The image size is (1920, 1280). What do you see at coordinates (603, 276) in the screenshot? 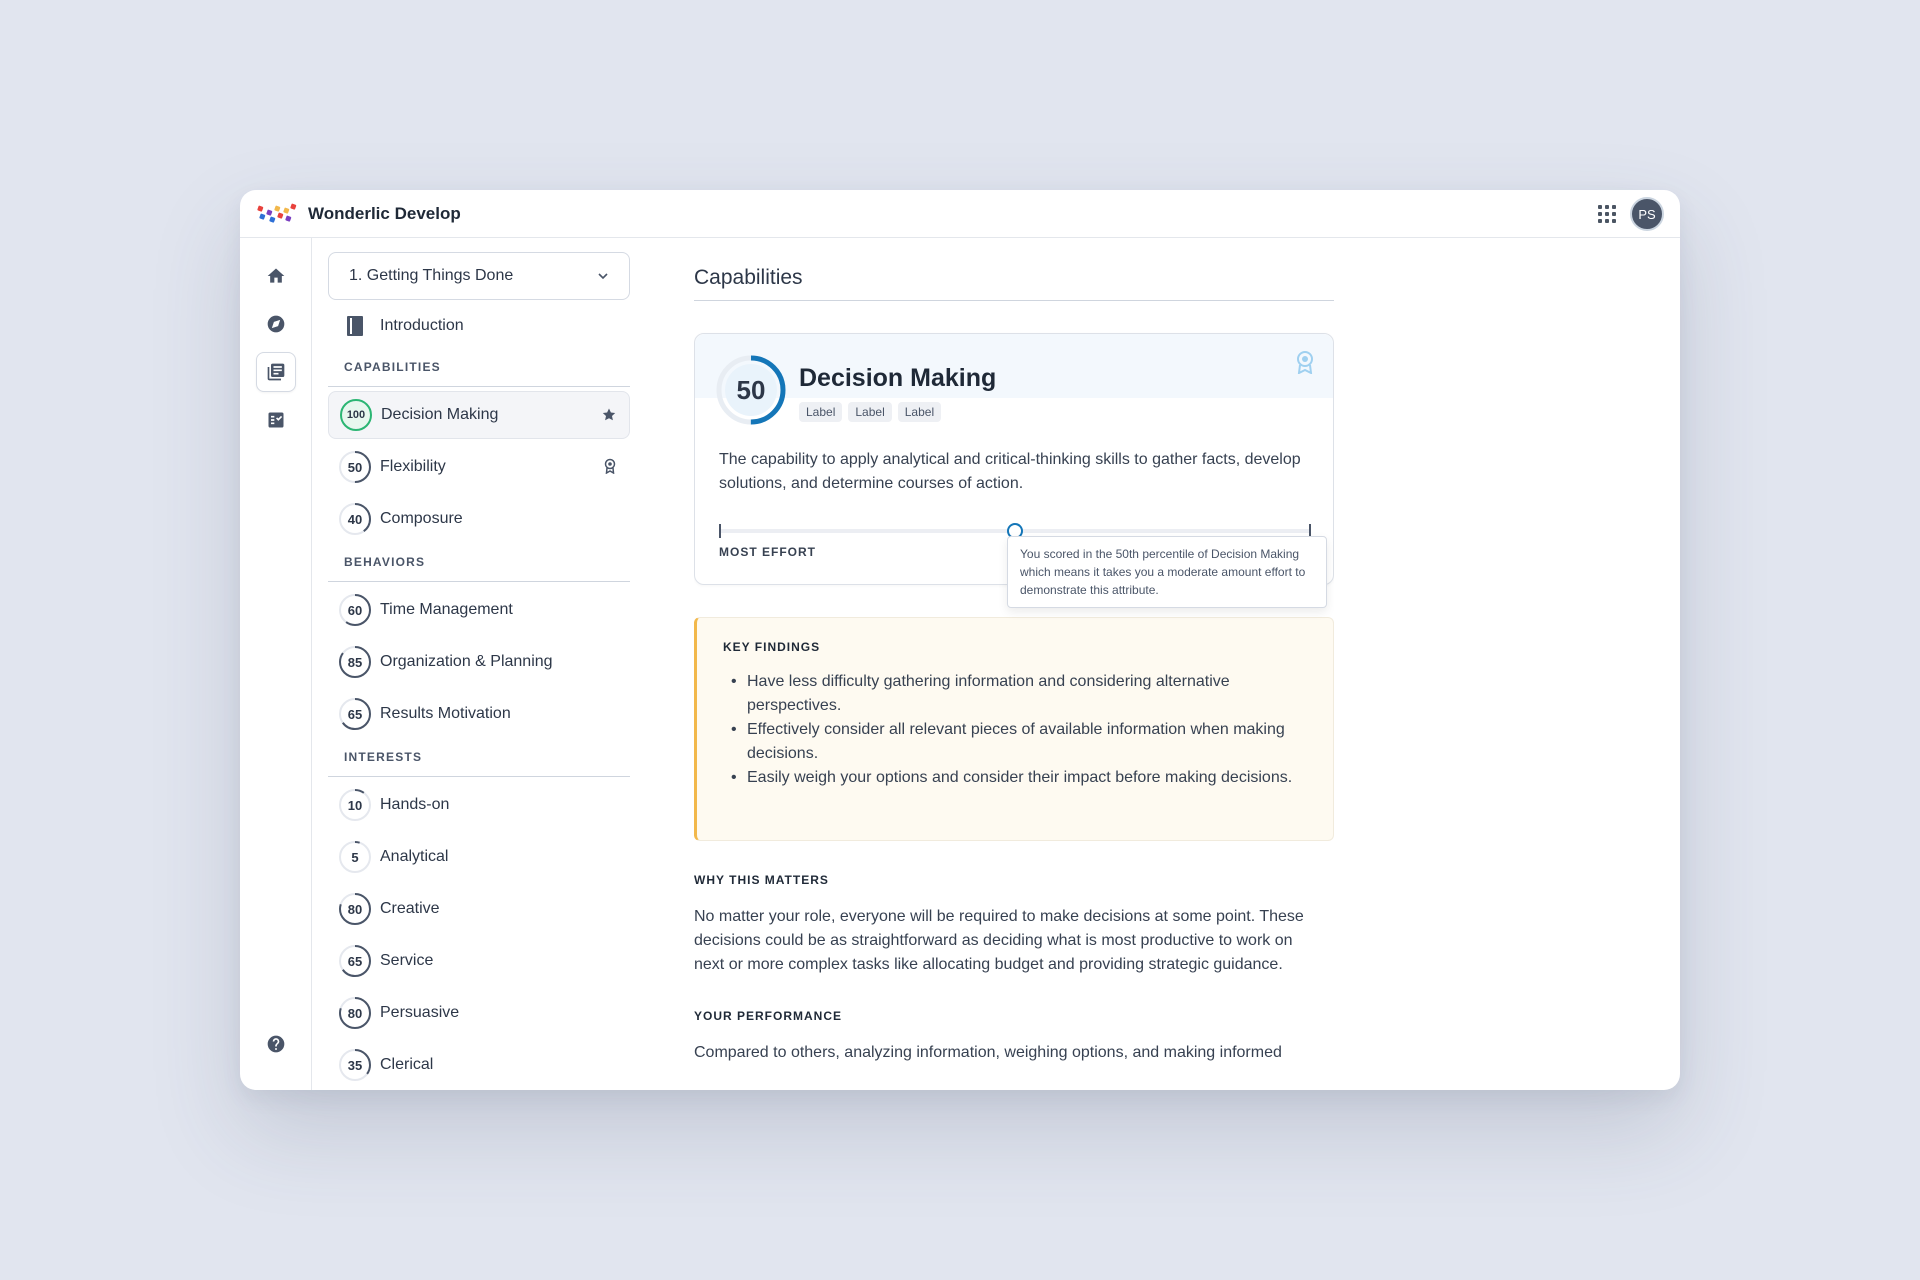
I see `chevron-down-icon` at bounding box center [603, 276].